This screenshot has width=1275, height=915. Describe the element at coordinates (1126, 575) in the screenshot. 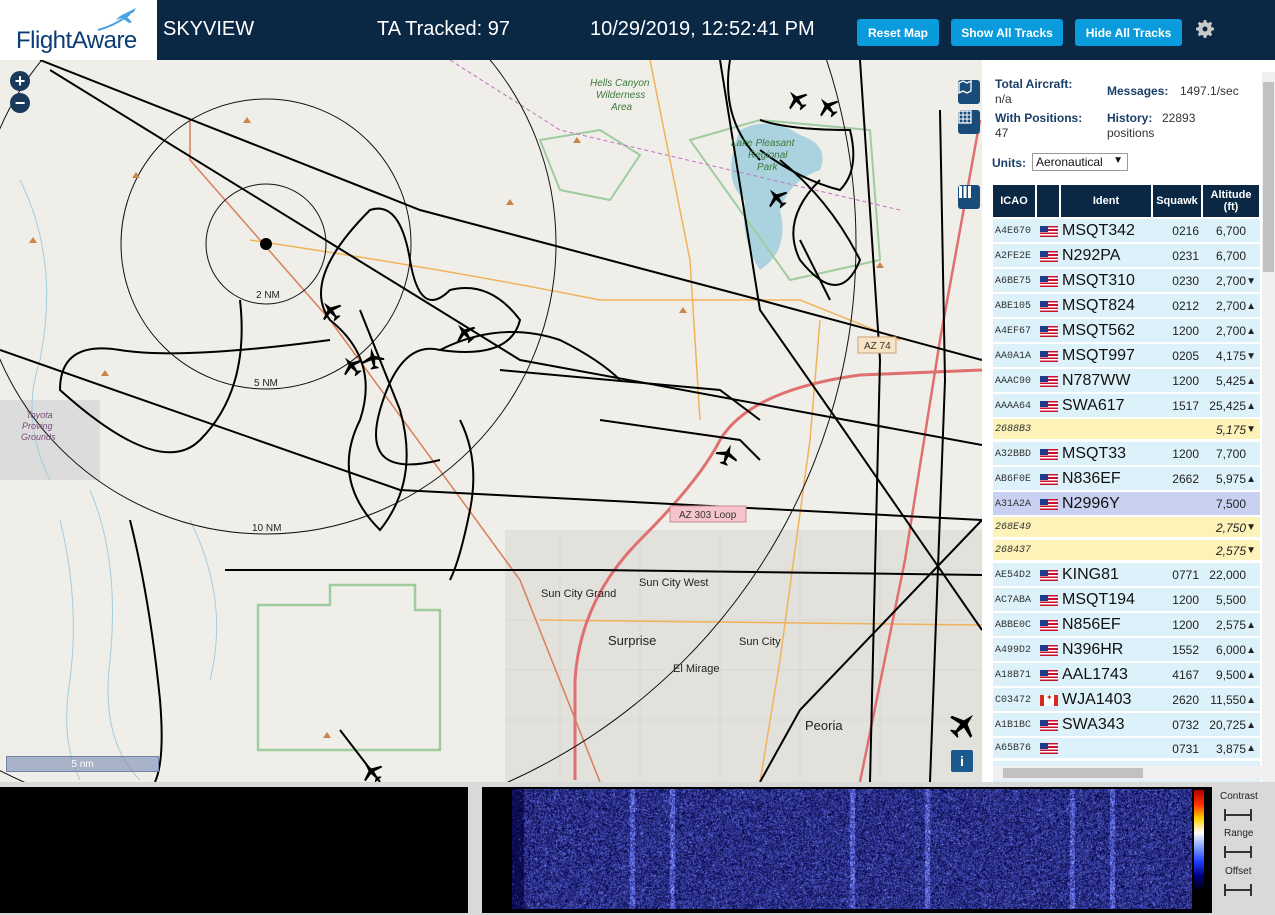

I see `table-row: AE54D2 KING81 0771 22,000` at that location.